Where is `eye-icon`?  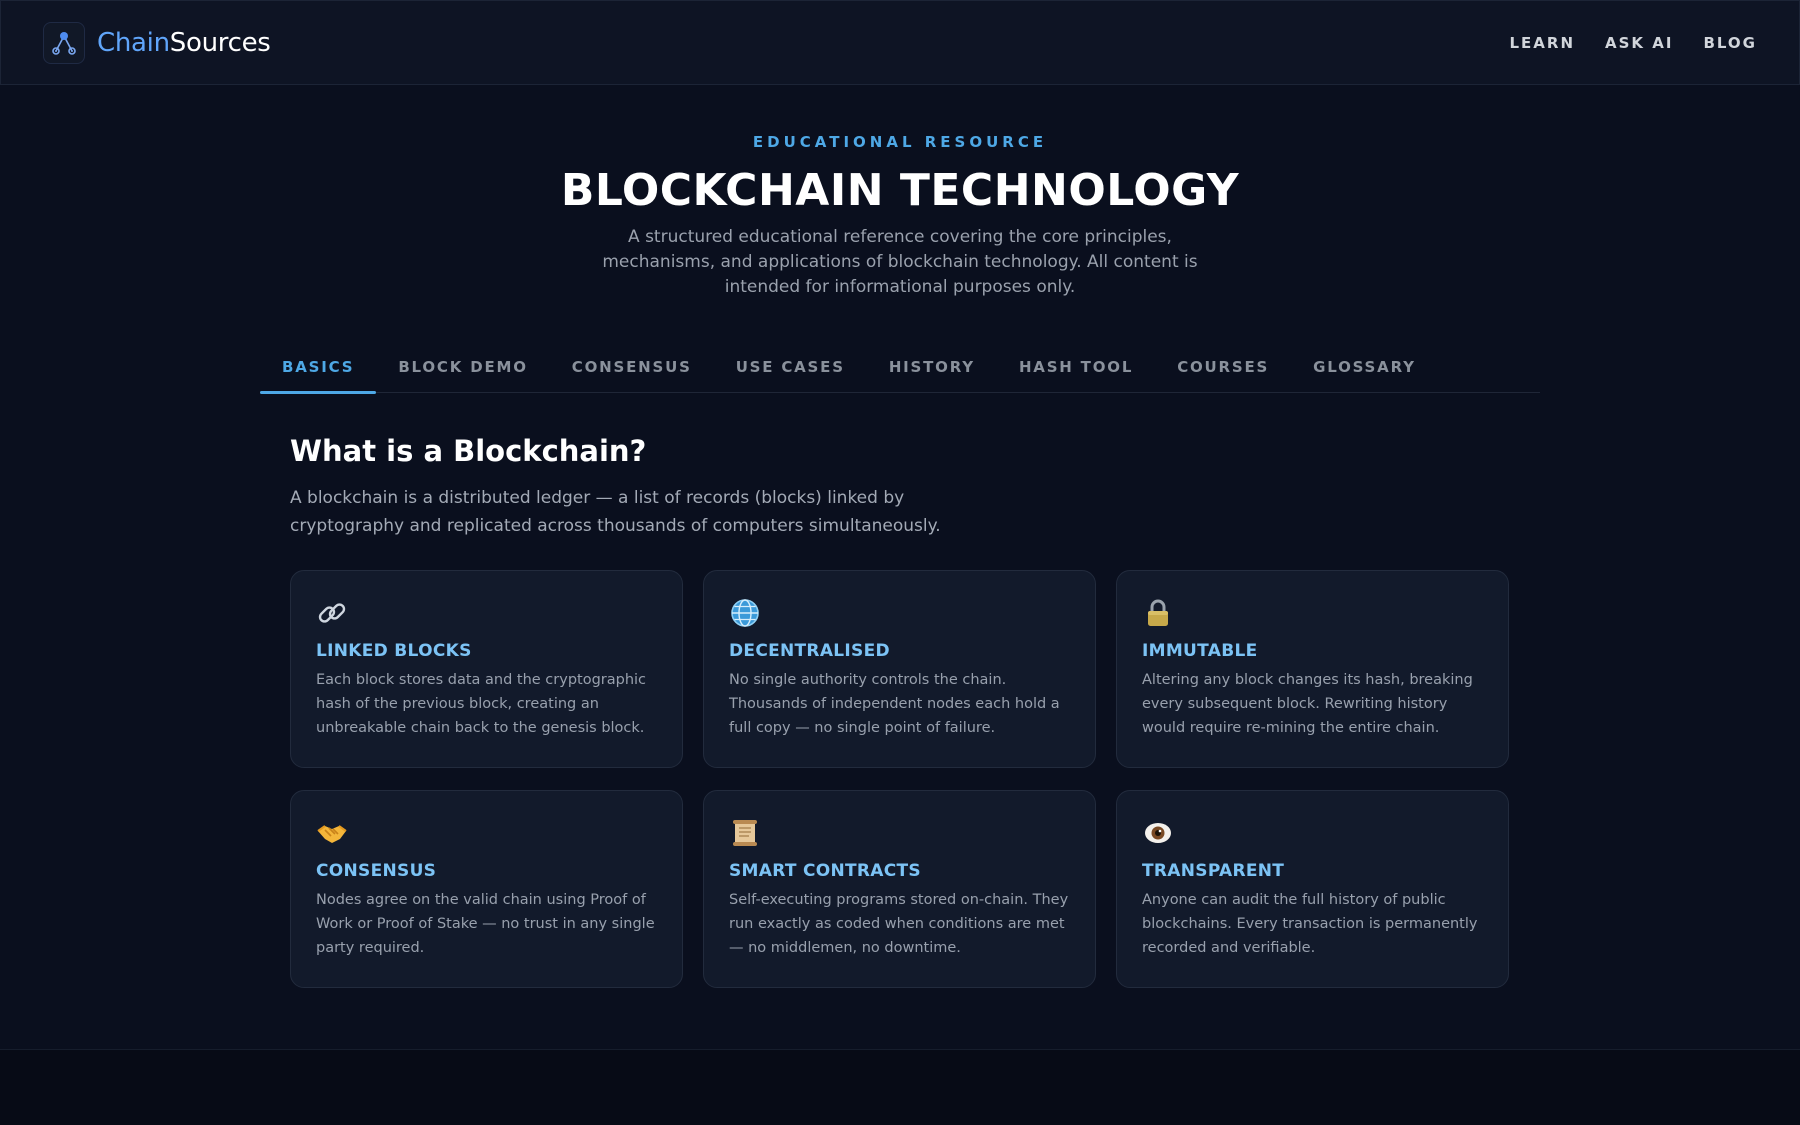 eye-icon is located at coordinates (1158, 833).